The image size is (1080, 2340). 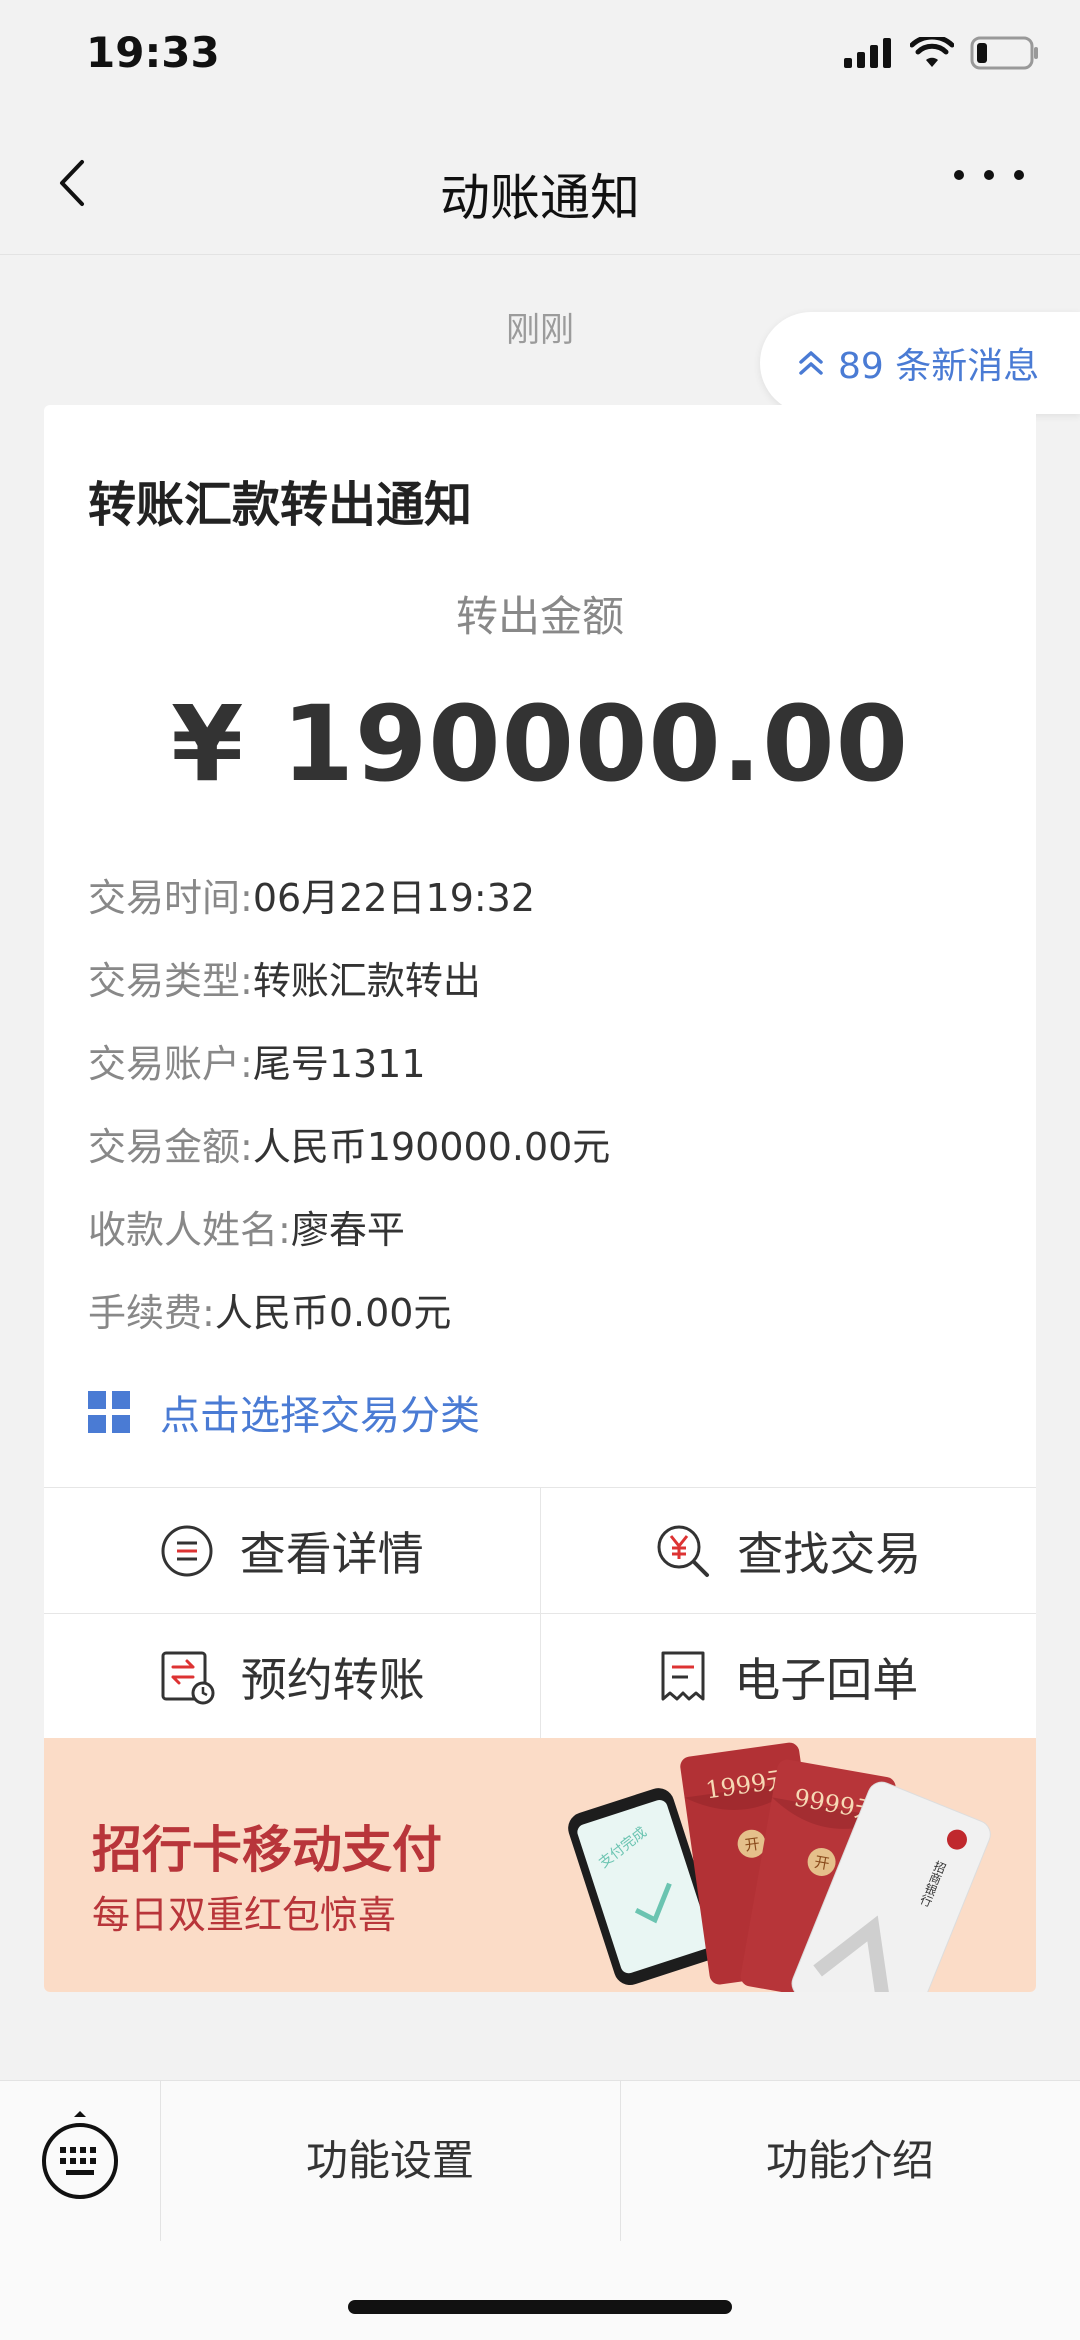 I want to click on detail-value: 廖春平, so click(x=347, y=1230).